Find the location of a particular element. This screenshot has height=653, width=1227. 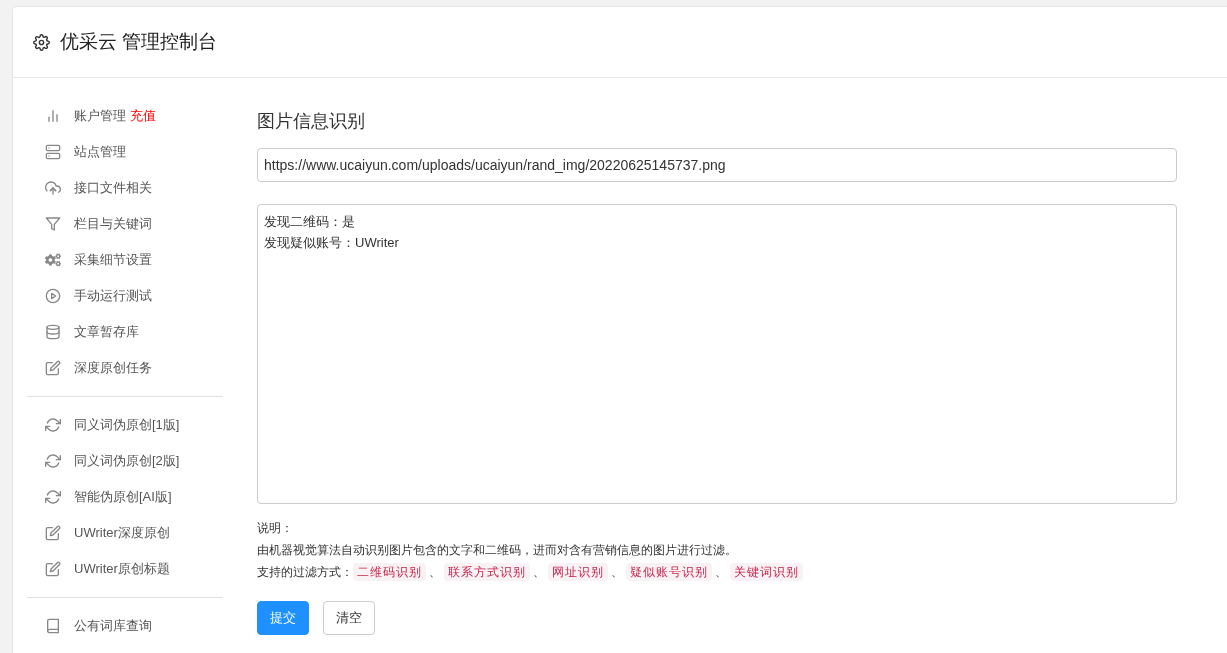

server-icon is located at coordinates (53, 152).